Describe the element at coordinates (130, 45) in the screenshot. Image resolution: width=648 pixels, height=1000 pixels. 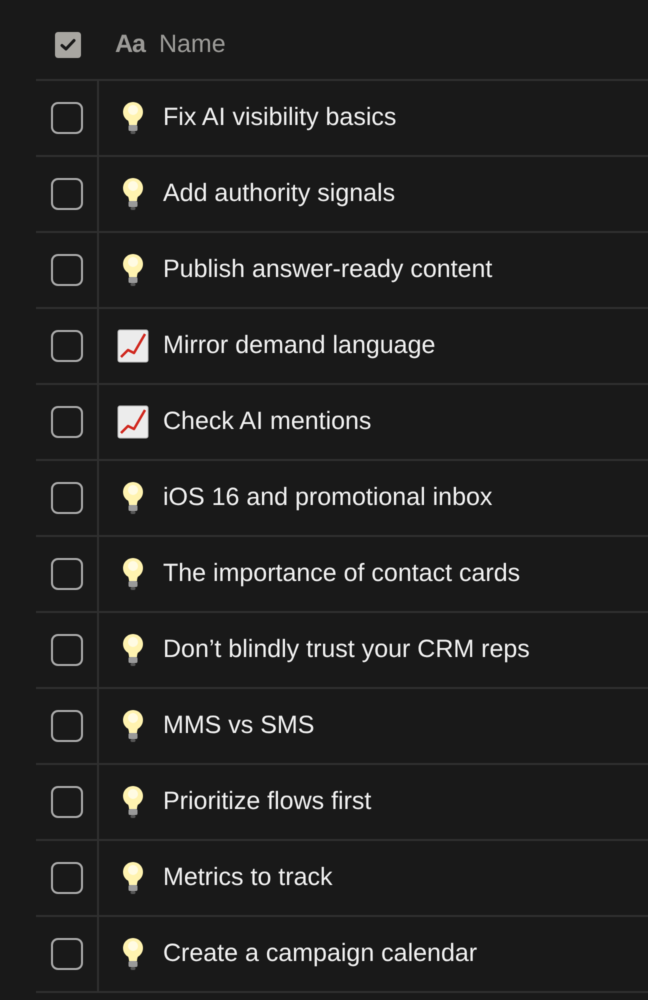
I see `text-type-icon: Aa` at that location.